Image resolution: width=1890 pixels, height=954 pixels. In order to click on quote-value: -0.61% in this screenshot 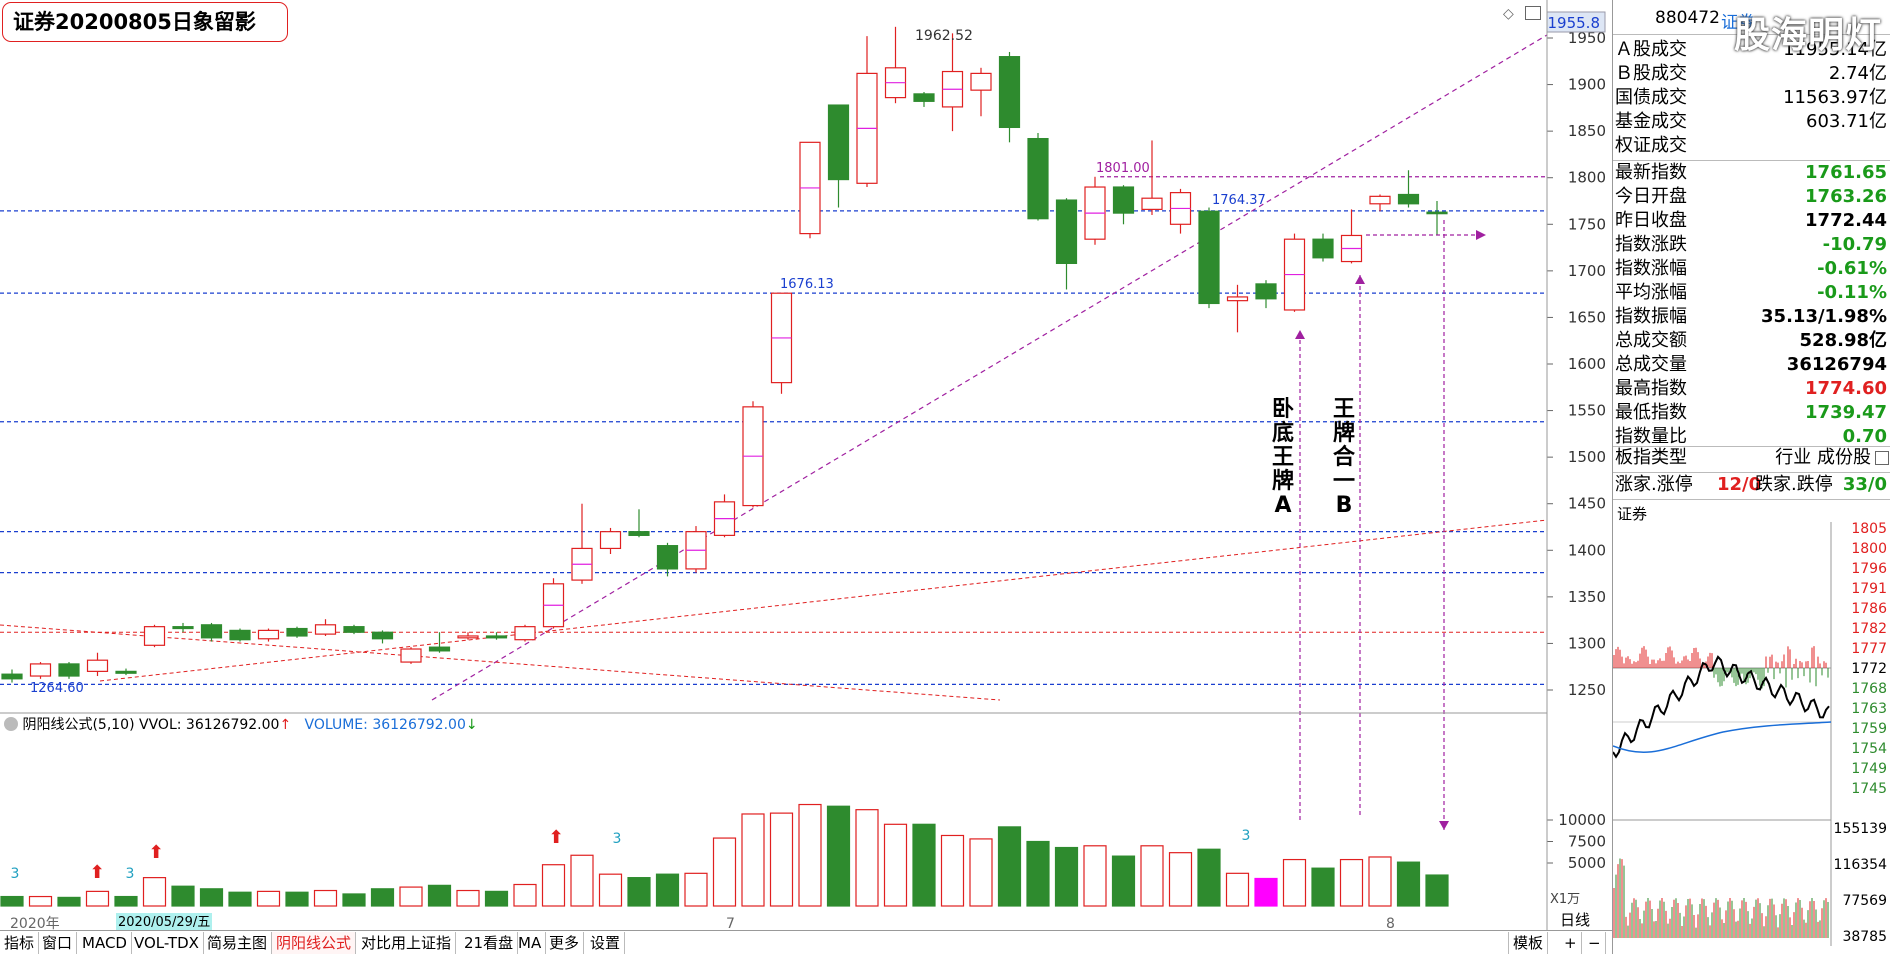, I will do `click(1852, 268)`.